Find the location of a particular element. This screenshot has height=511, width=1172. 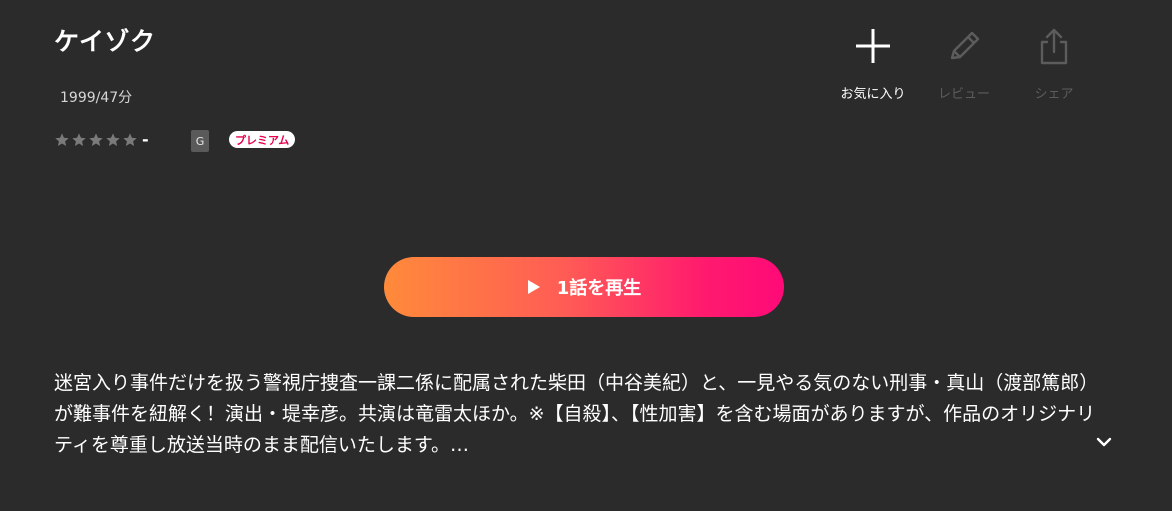

review-button: レビュー is located at coordinates (964, 63).